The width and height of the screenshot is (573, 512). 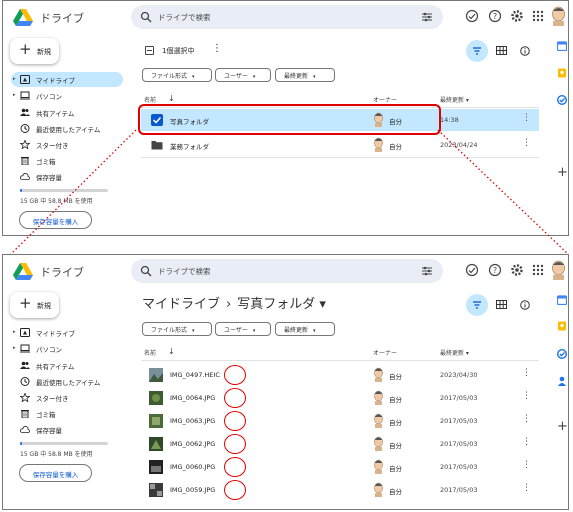 What do you see at coordinates (287, 271) in the screenshot?
I see `search-bar: ドライブで検索` at bounding box center [287, 271].